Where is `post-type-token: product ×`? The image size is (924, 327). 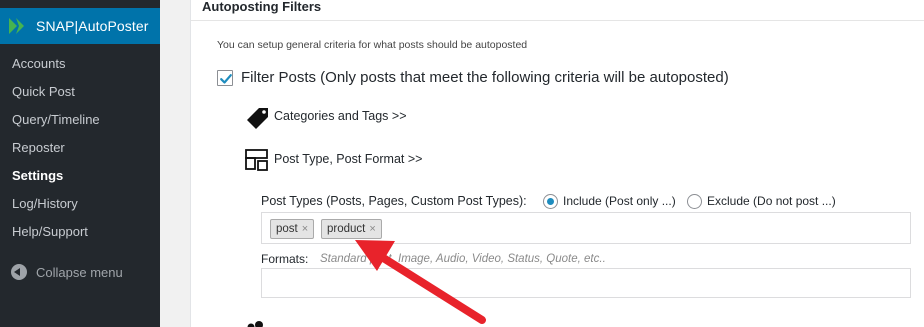
post-type-token: product × is located at coordinates (351, 229).